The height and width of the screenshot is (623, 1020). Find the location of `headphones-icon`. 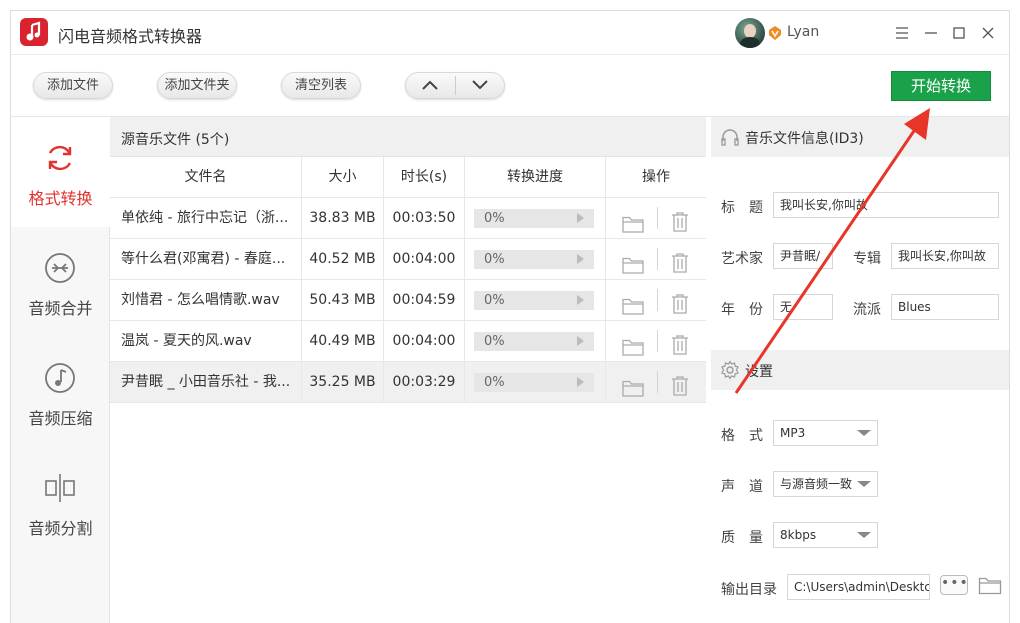

headphones-icon is located at coordinates (730, 137).